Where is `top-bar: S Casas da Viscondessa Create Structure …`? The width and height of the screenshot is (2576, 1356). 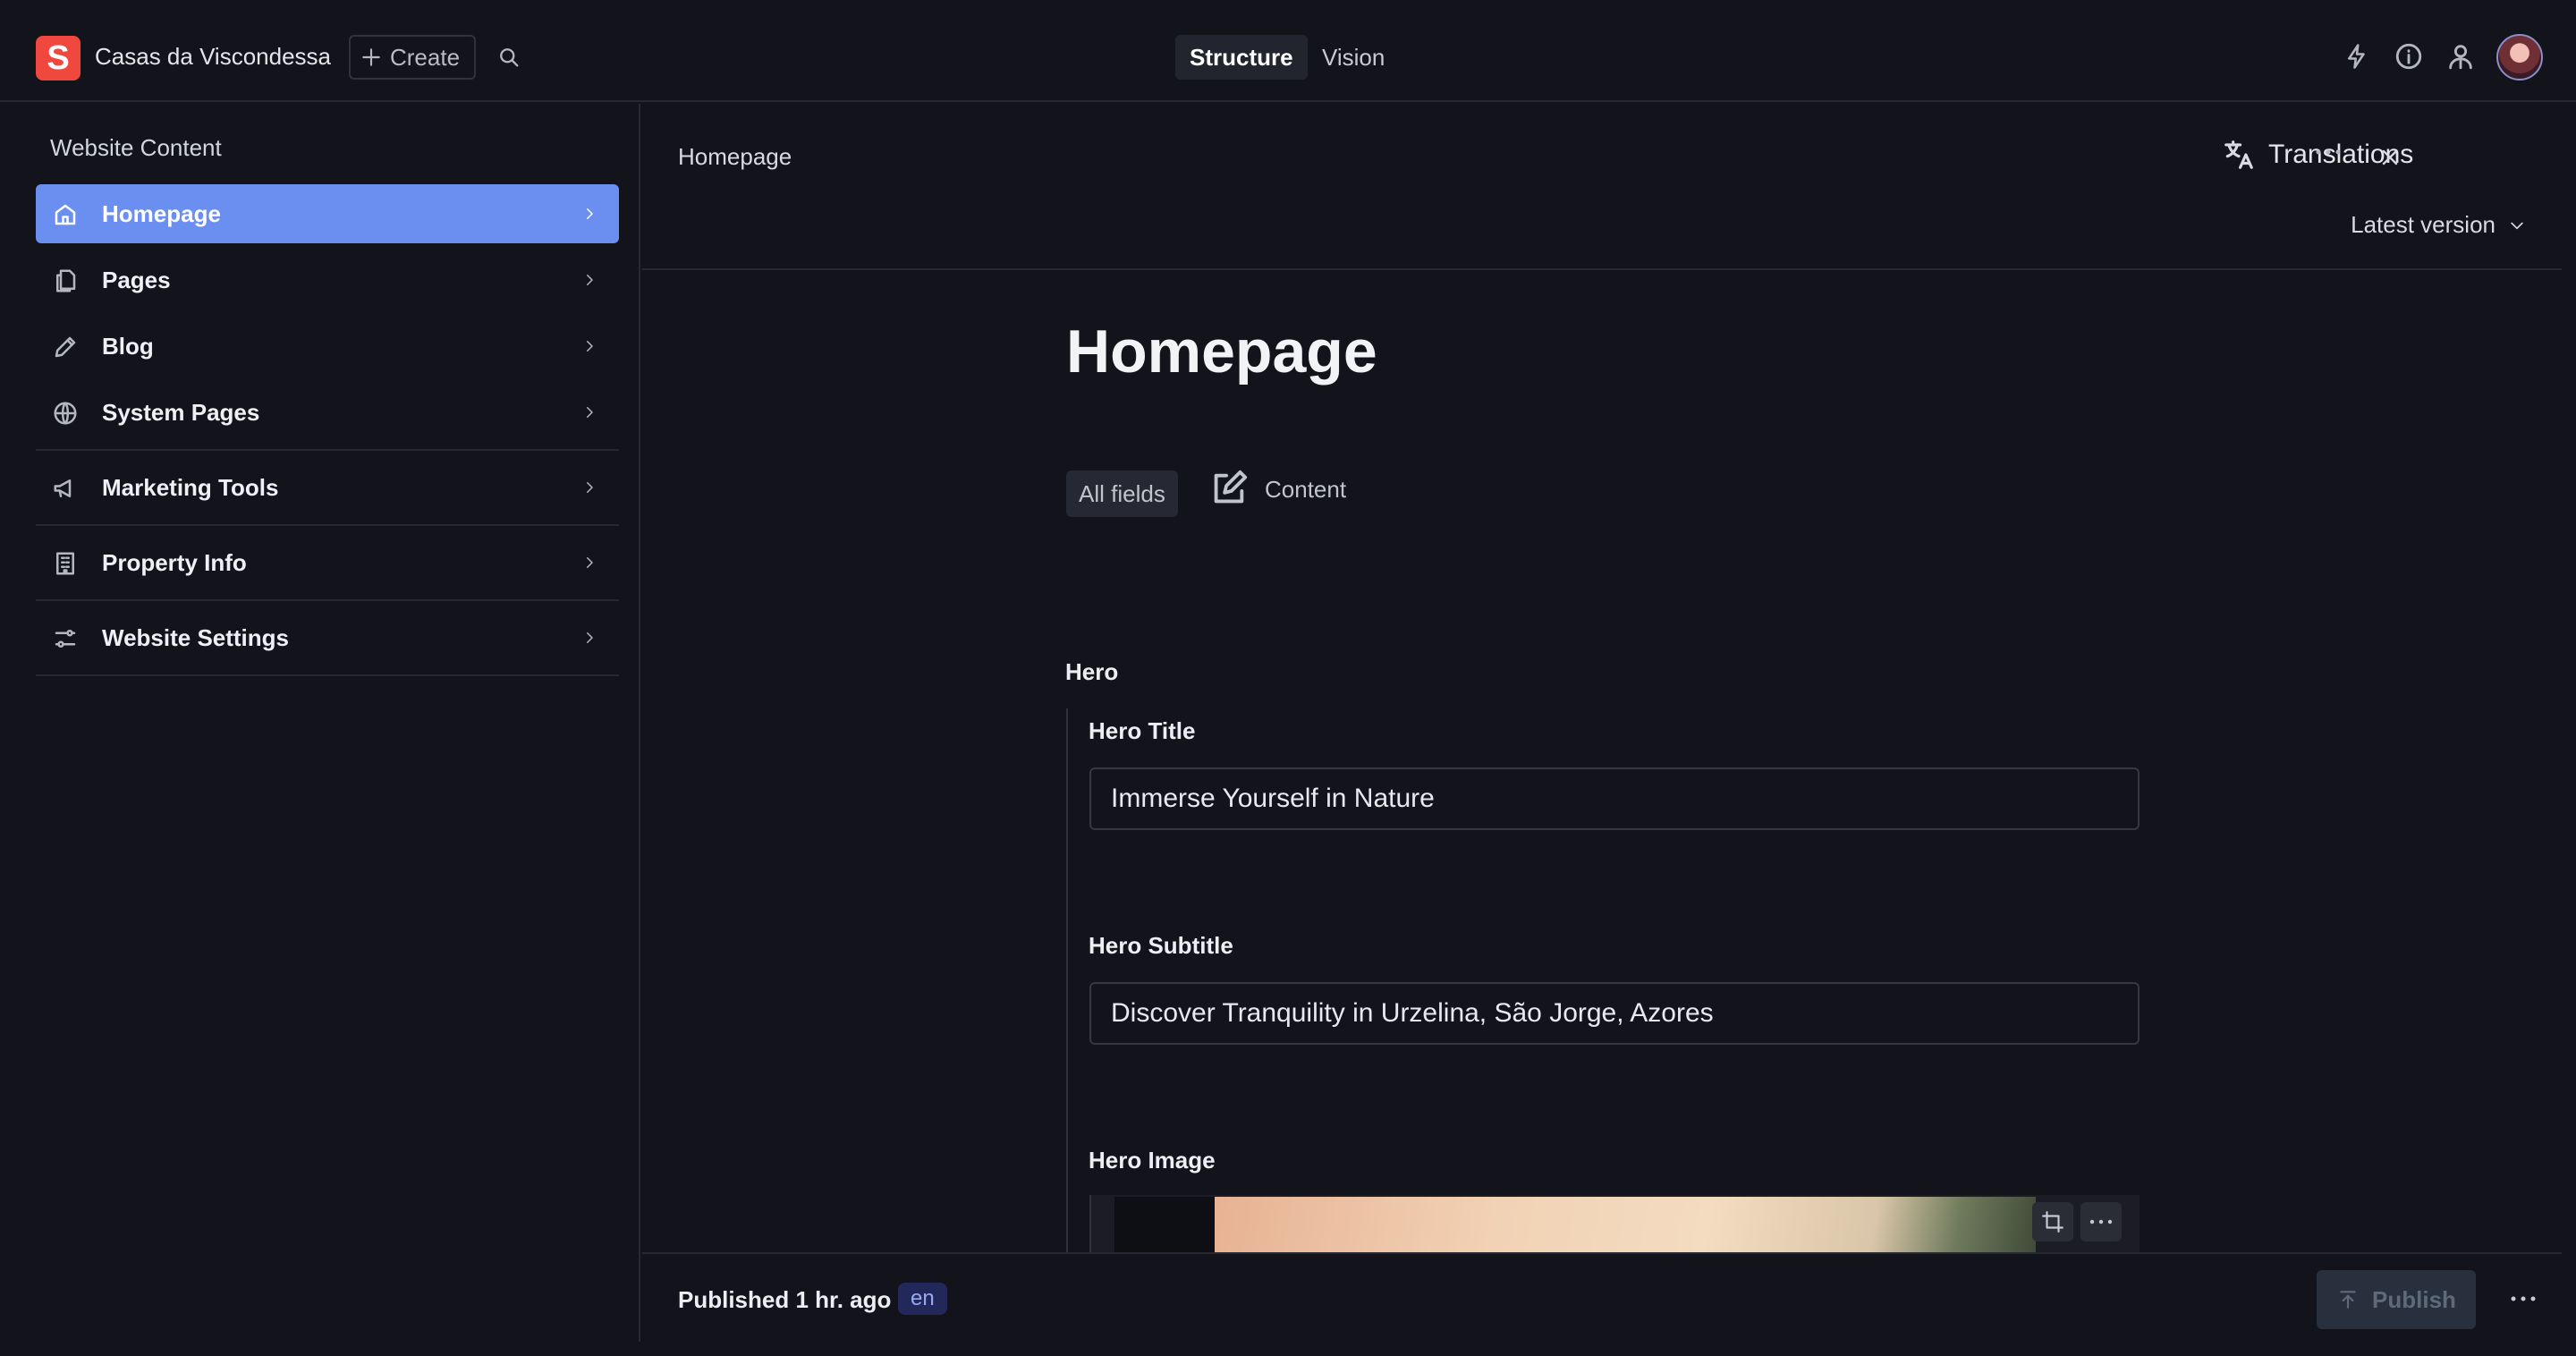
top-bar: S Casas da Viscondessa Create Structure … is located at coordinates (1288, 51).